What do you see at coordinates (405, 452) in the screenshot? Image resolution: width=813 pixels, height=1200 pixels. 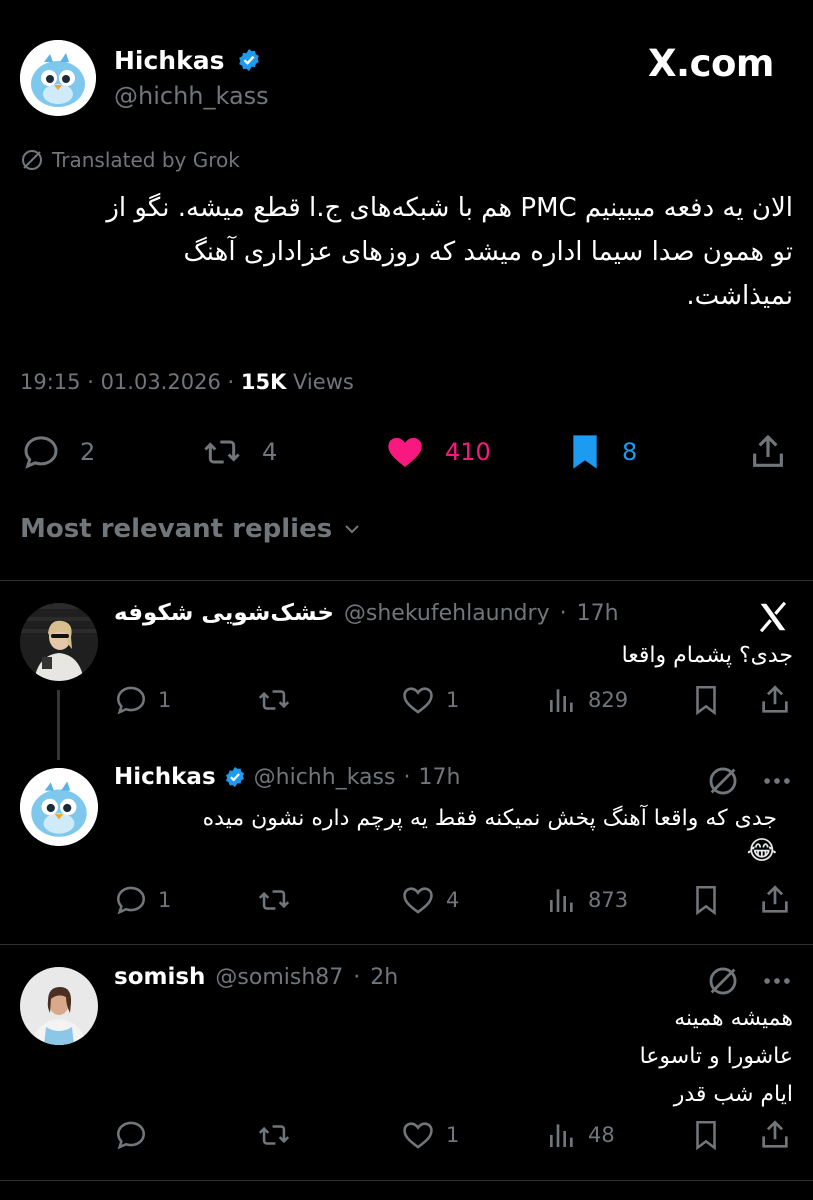 I see `heart-filled-icon` at bounding box center [405, 452].